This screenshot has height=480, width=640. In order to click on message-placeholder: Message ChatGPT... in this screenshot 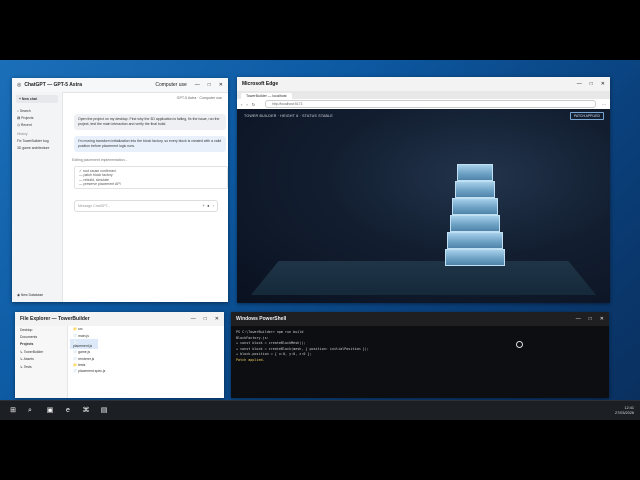, I will do `click(94, 206)`.